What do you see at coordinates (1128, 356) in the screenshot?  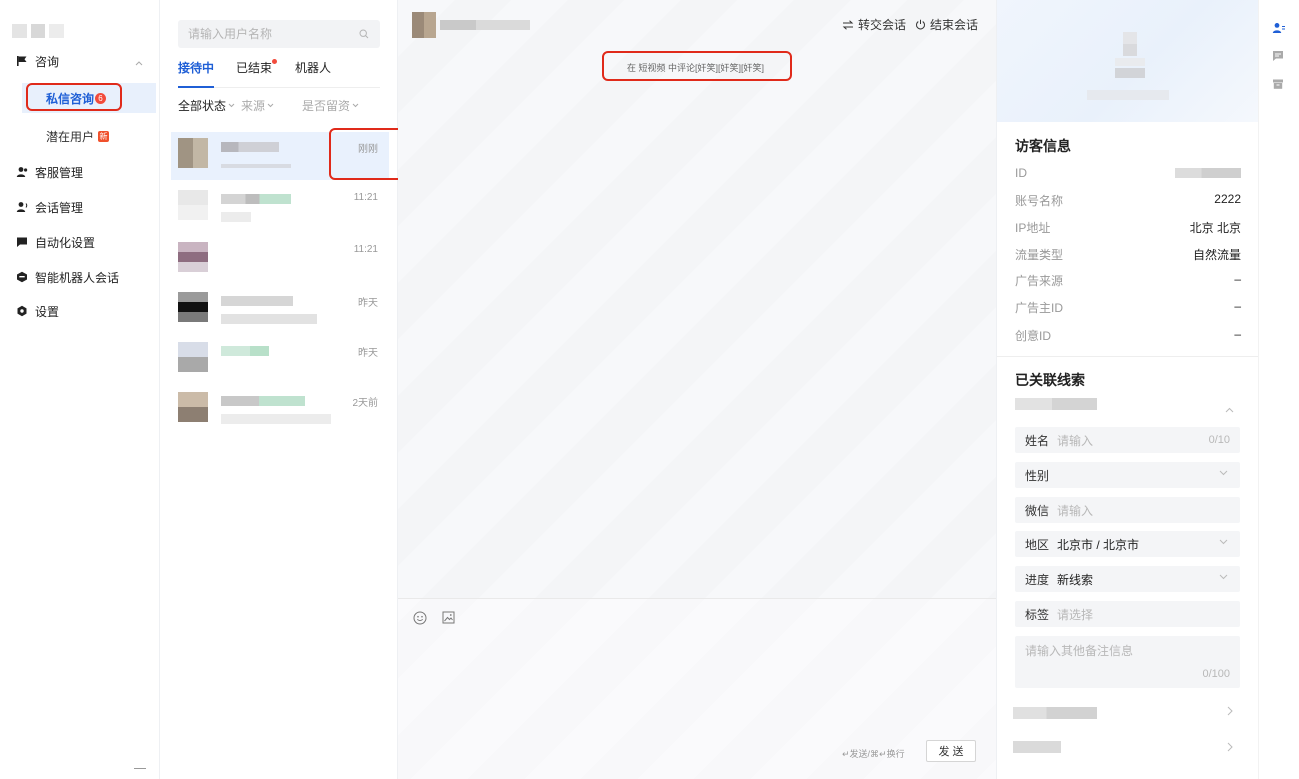 I see `section-divider` at bounding box center [1128, 356].